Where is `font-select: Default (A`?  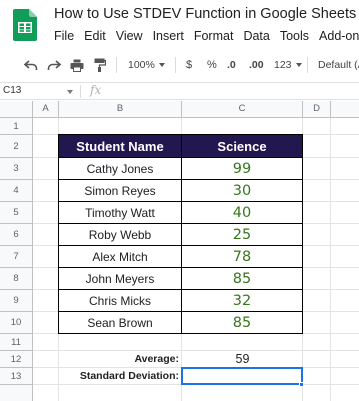 font-select: Default (A is located at coordinates (338, 65).